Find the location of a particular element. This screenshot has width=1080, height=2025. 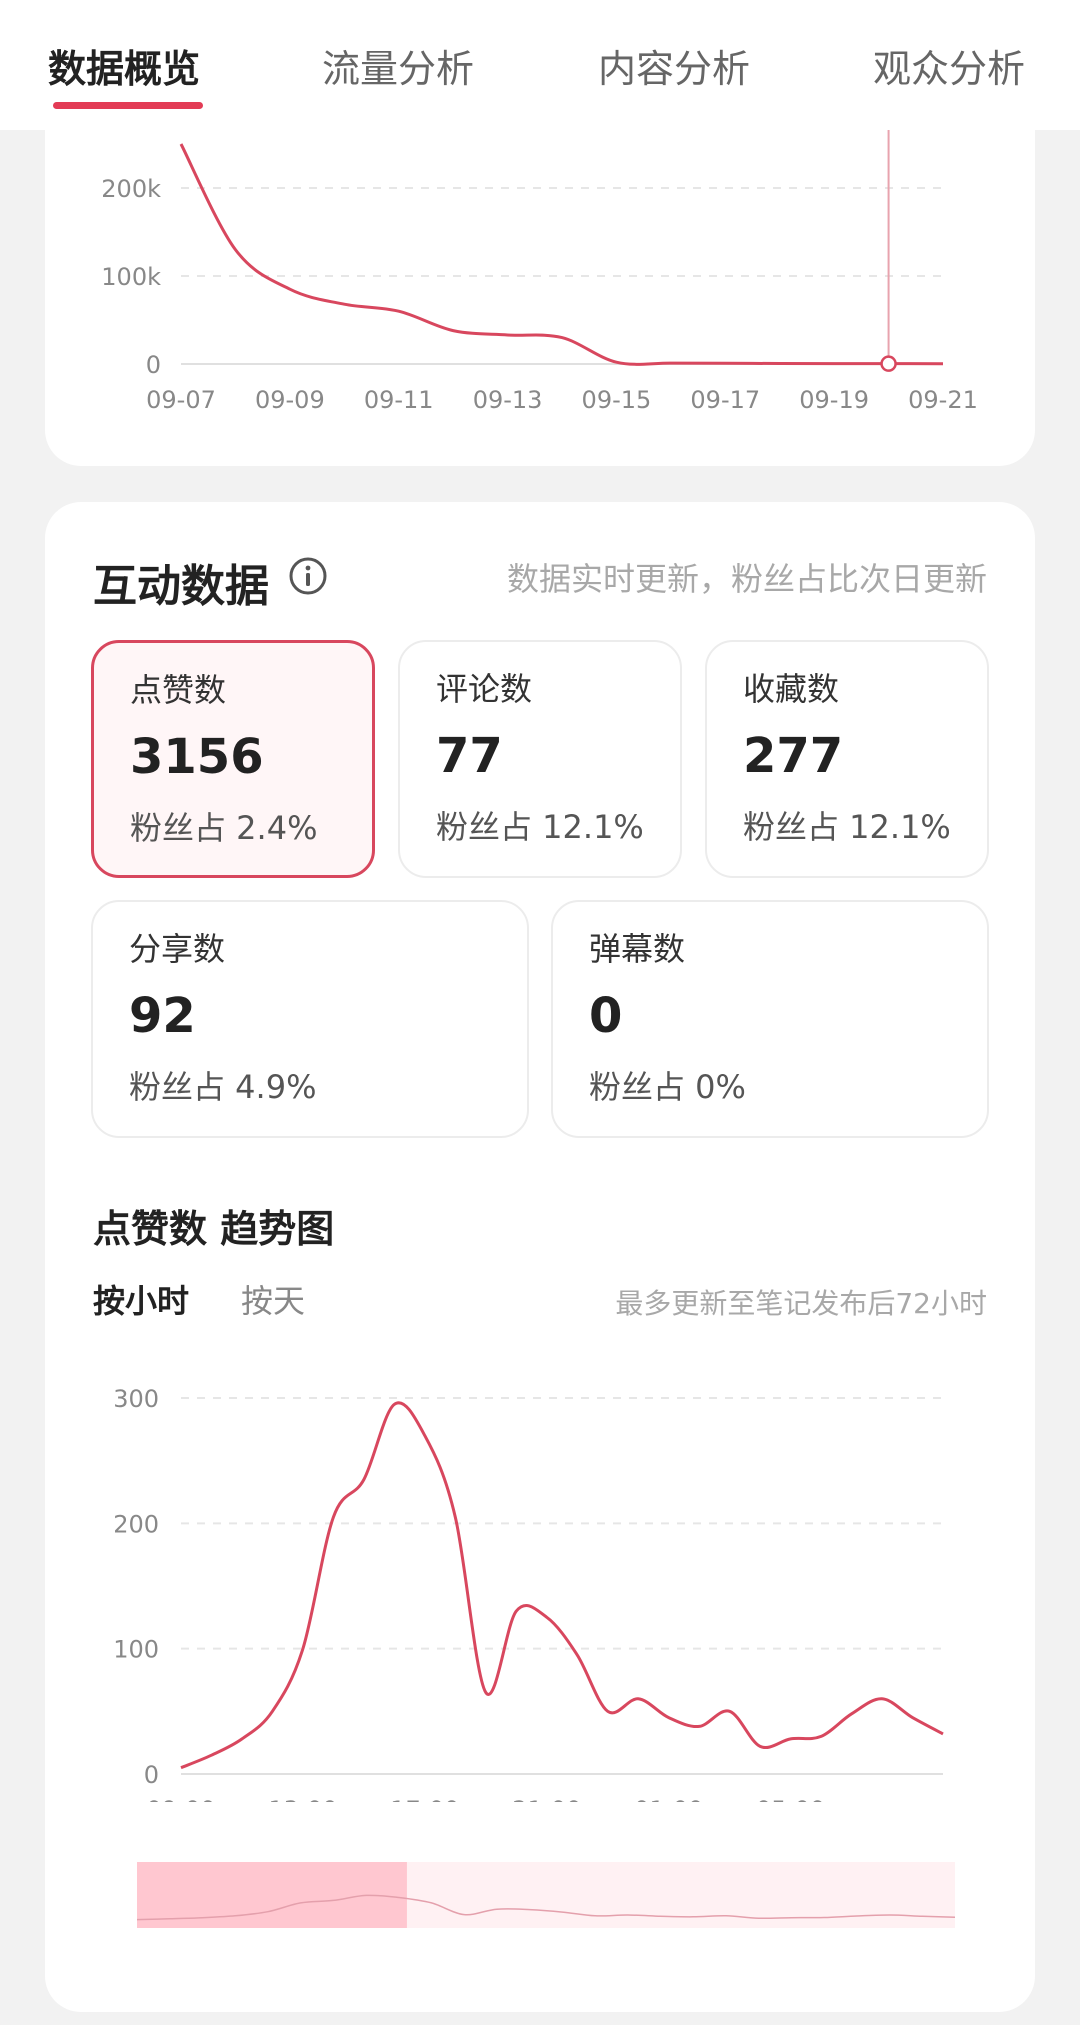

metric-fan-ratio: 粉丝占 2.4% is located at coordinates (224, 828).